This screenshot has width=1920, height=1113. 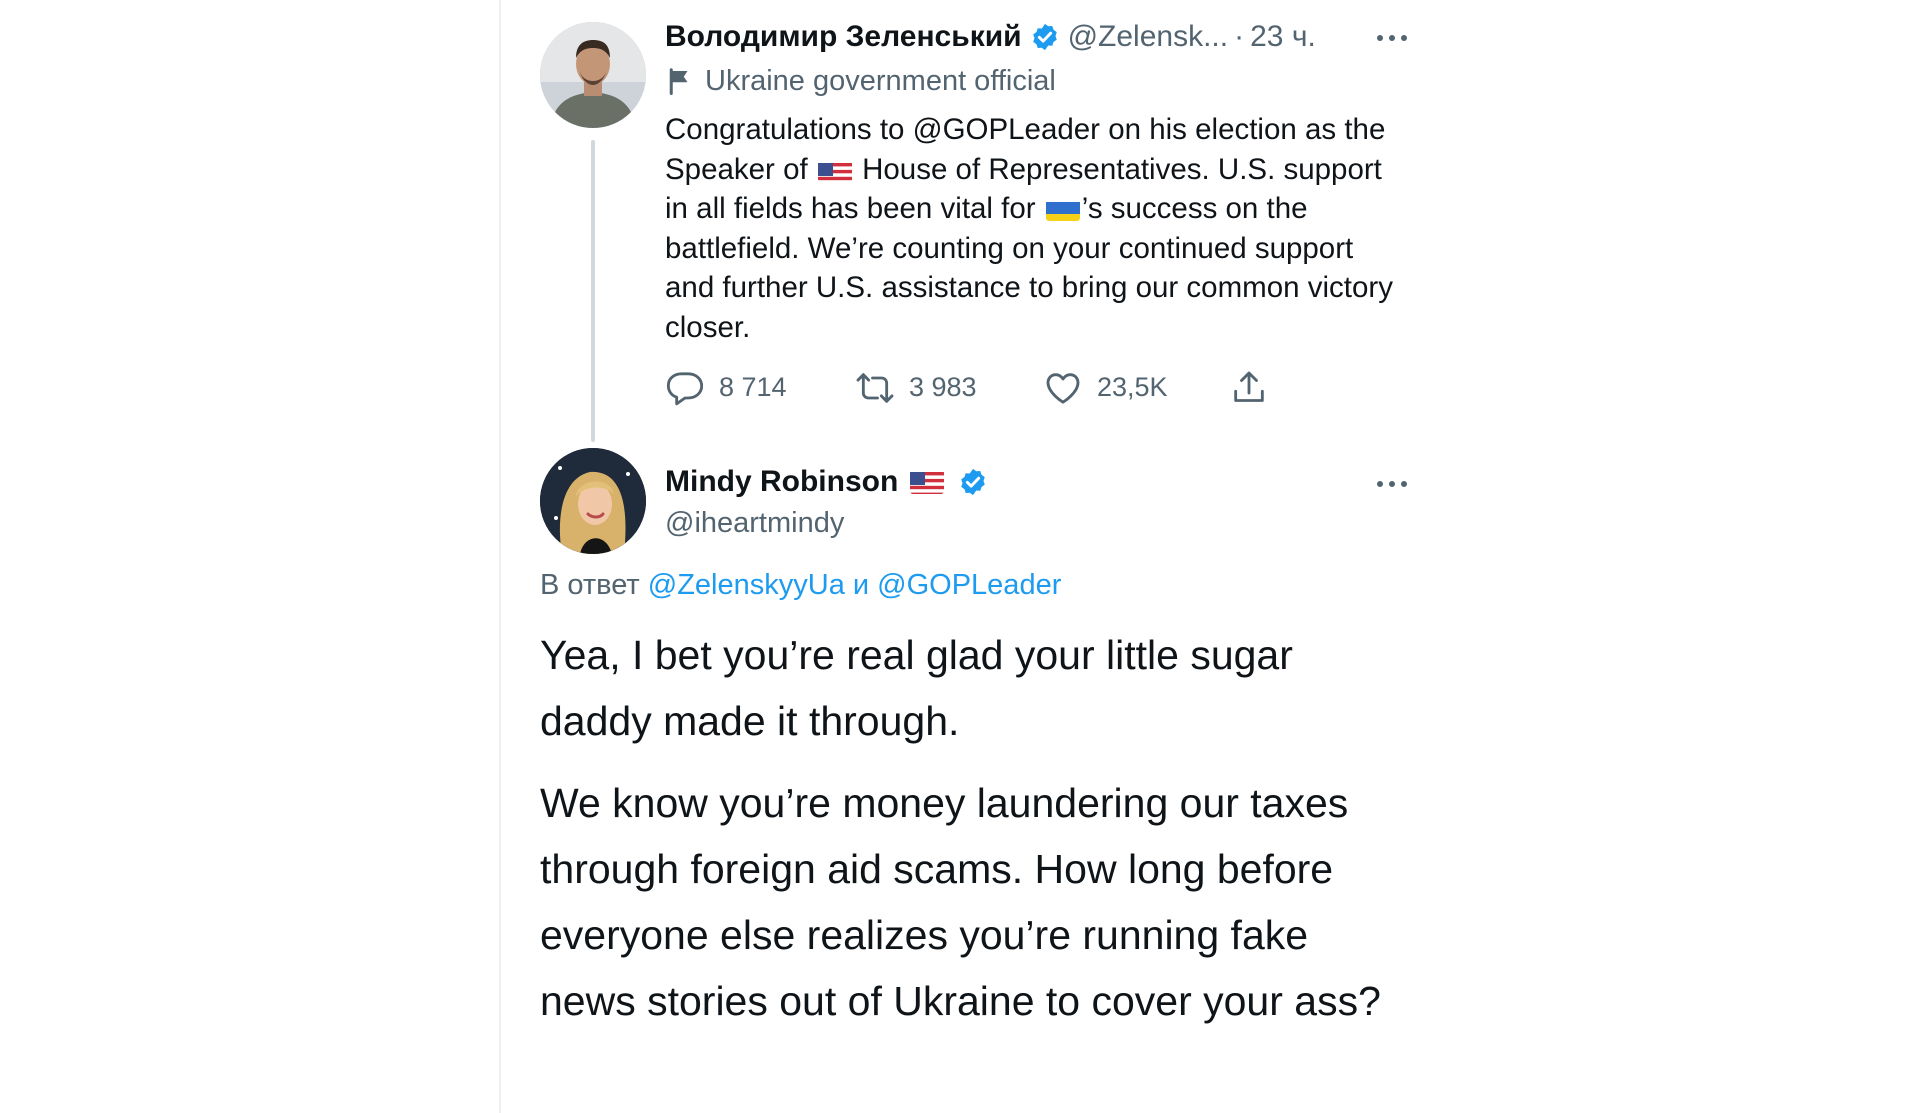 I want to click on reply-conjunction: и, so click(x=861, y=585).